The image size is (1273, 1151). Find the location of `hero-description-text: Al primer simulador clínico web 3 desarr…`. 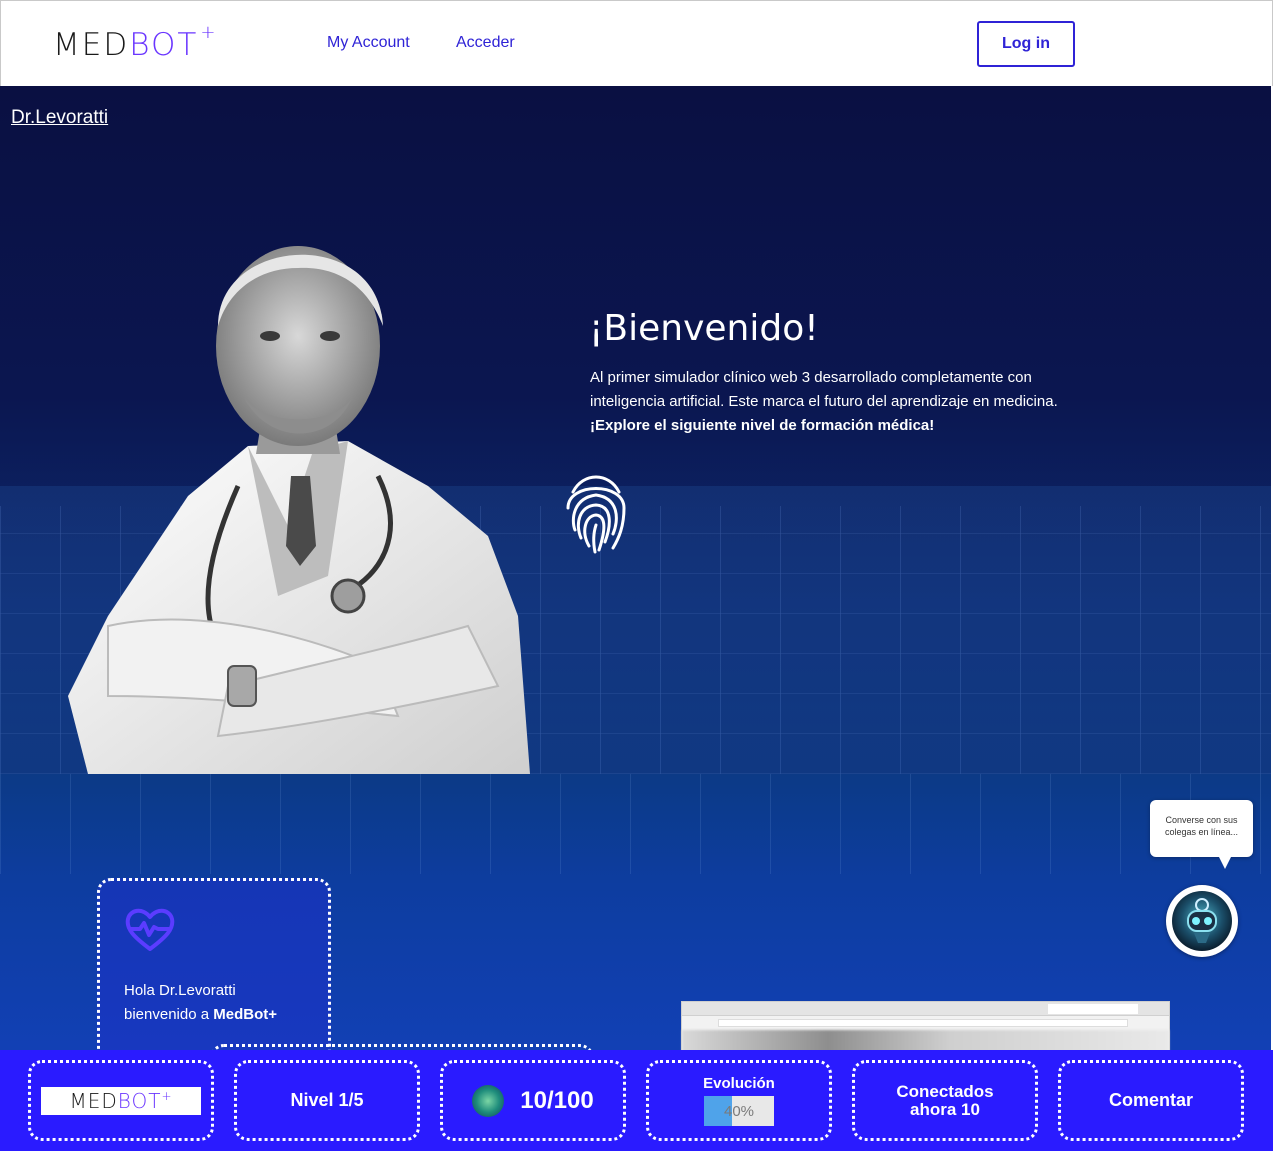

hero-description-text: Al primer simulador clínico web 3 desarr… is located at coordinates (824, 389).